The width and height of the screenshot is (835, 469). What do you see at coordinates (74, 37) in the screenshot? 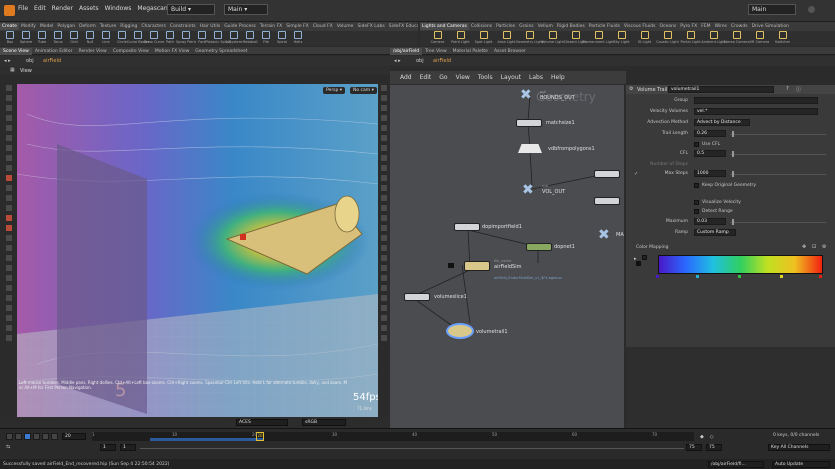
I see `shelf-tool: Grid` at bounding box center [74, 37].